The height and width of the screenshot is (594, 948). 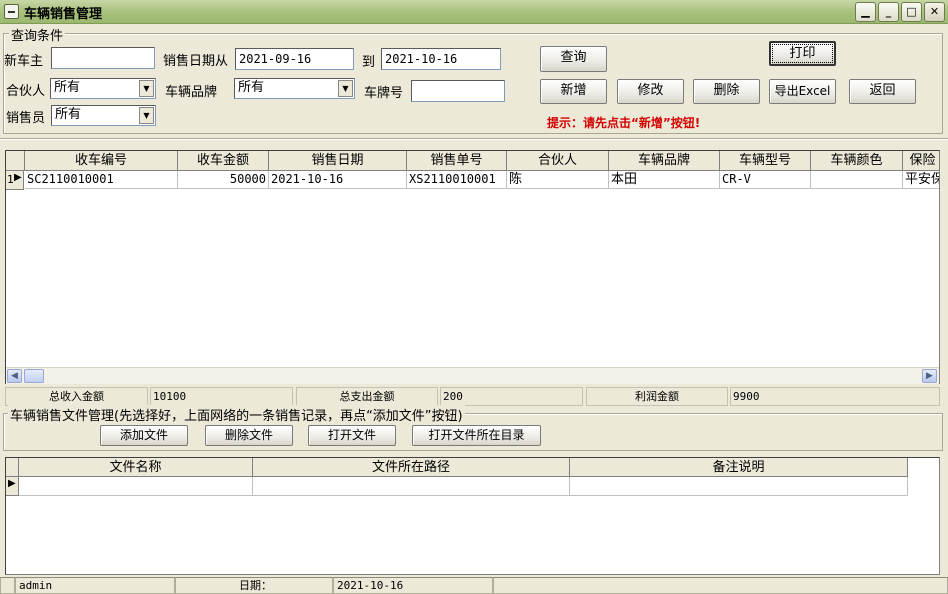 What do you see at coordinates (76, 396) in the screenshot?
I see `total-income-label: 总收入金额` at bounding box center [76, 396].